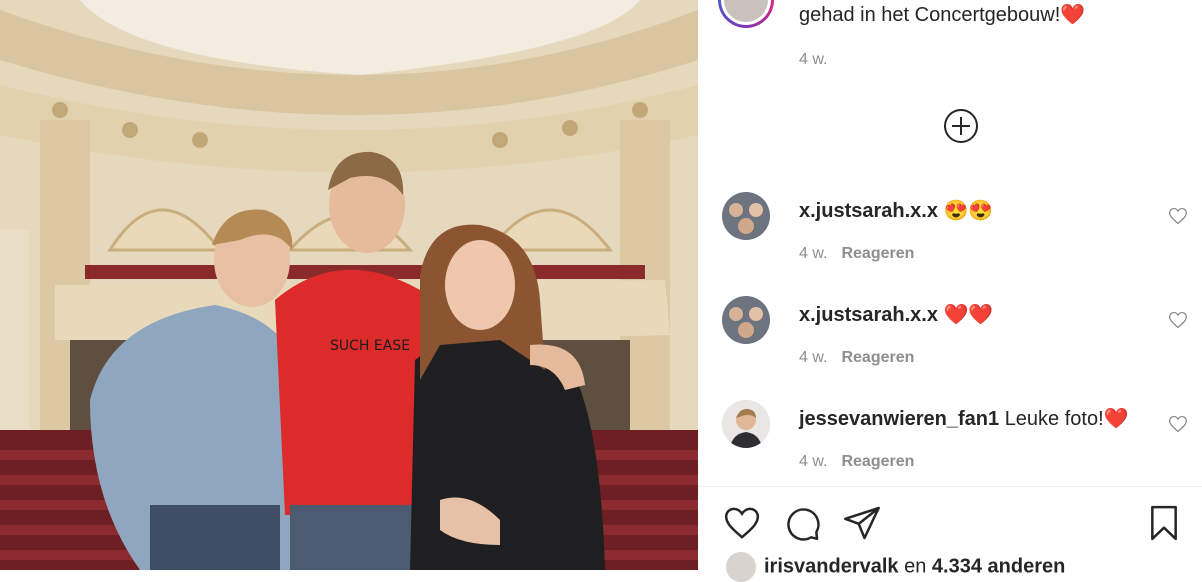 The width and height of the screenshot is (1202, 582). I want to click on likes-connector: en, so click(915, 566).